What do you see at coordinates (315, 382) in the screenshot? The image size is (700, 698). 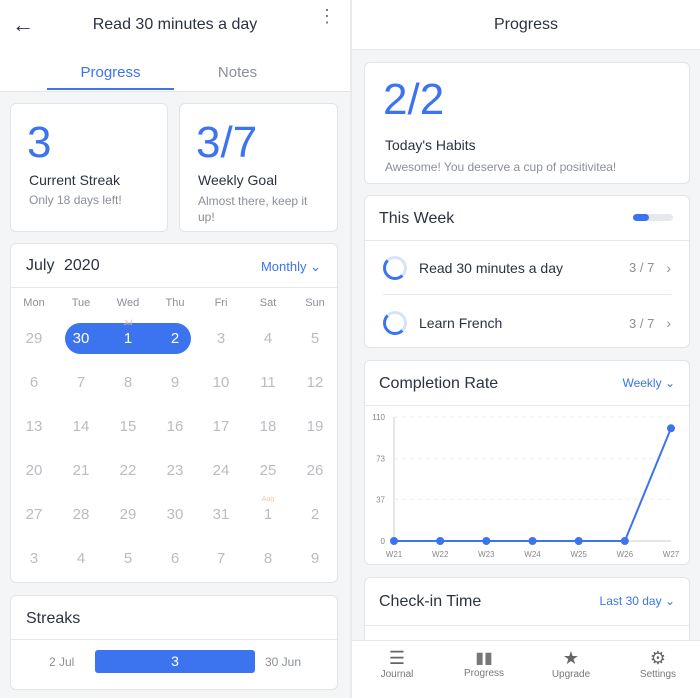 I see `calendar-day: 12` at bounding box center [315, 382].